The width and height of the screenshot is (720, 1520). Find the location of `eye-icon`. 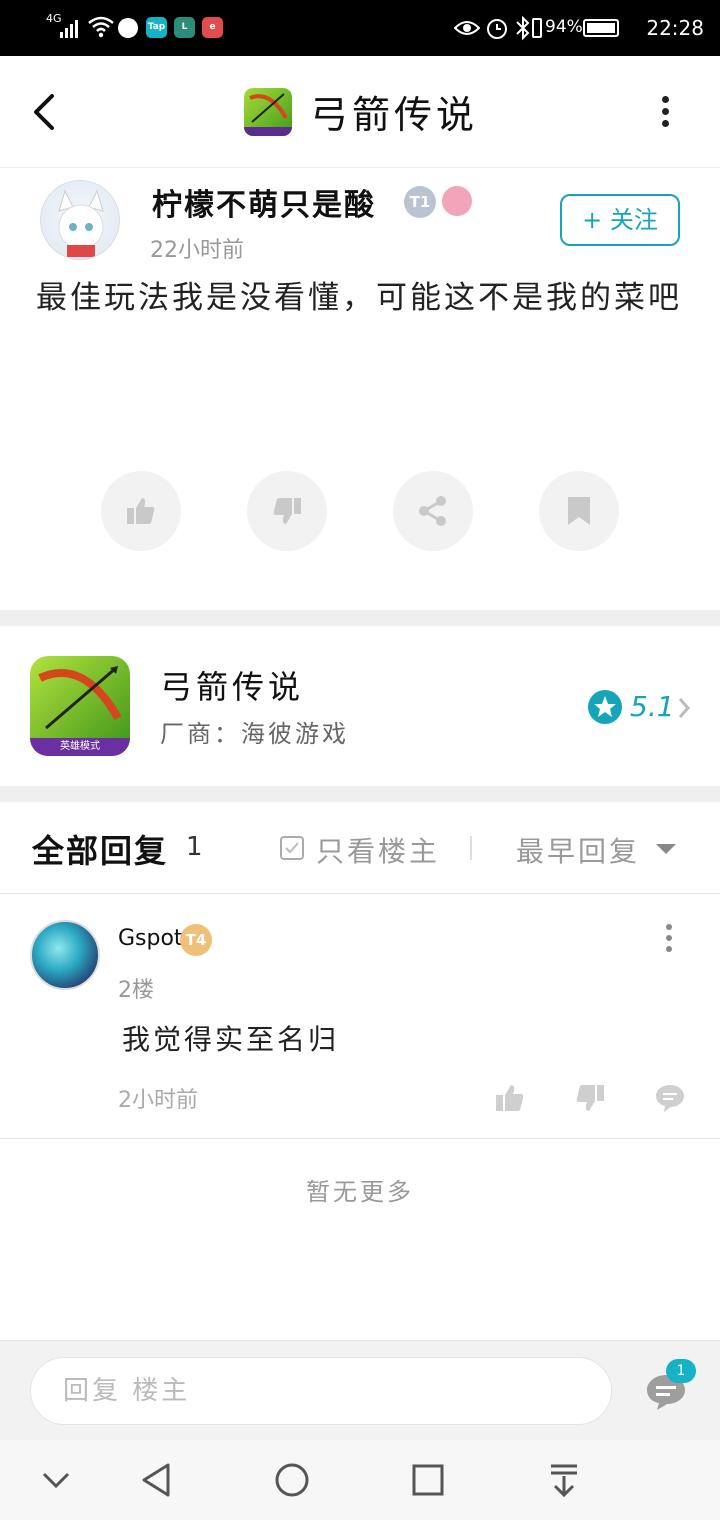

eye-icon is located at coordinates (467, 28).